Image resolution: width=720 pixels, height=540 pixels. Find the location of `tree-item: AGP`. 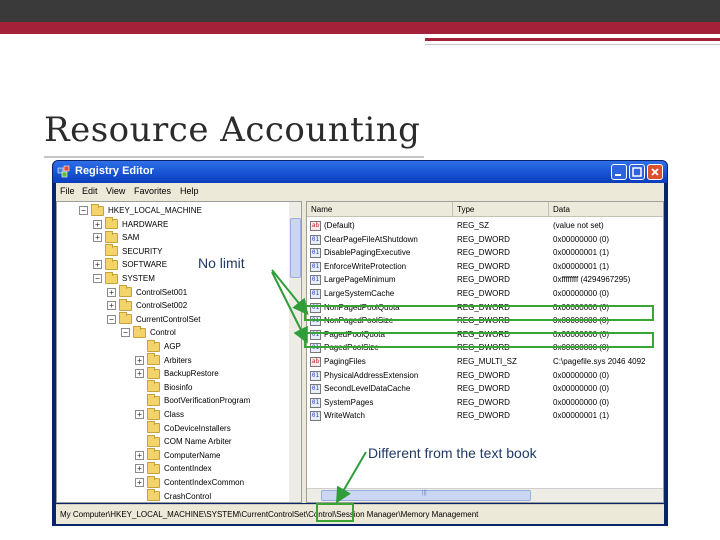

tree-item: AGP is located at coordinates (158, 346).